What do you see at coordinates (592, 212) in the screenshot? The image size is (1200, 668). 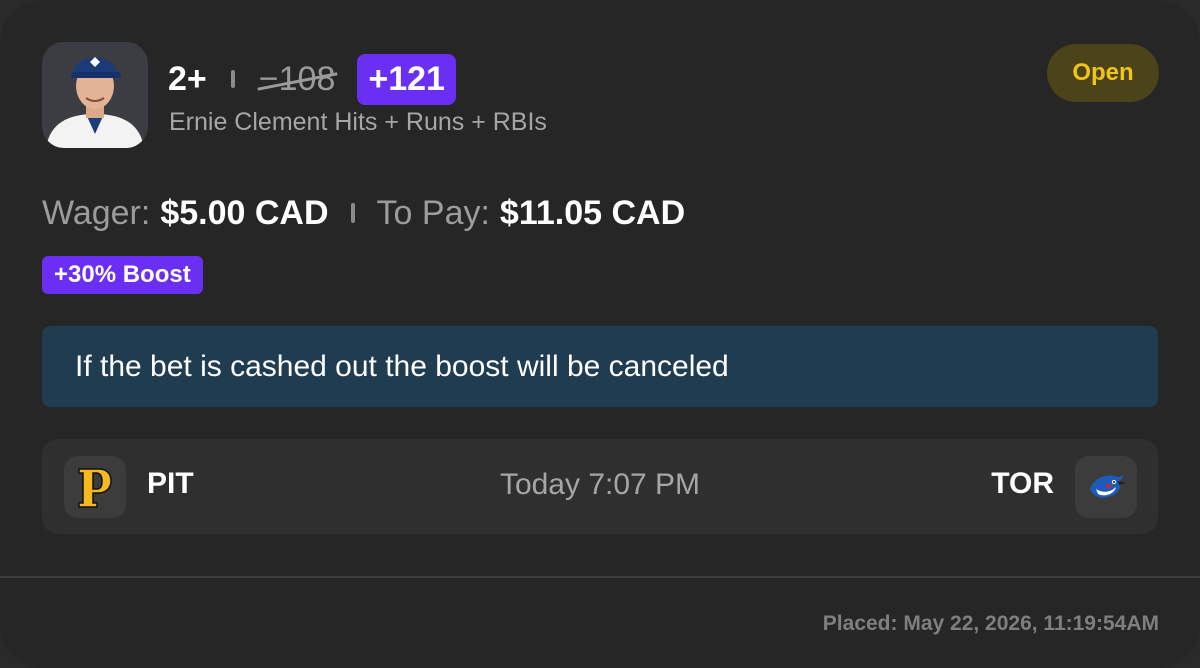 I see `to-pay-amount: $11.05 CAD` at bounding box center [592, 212].